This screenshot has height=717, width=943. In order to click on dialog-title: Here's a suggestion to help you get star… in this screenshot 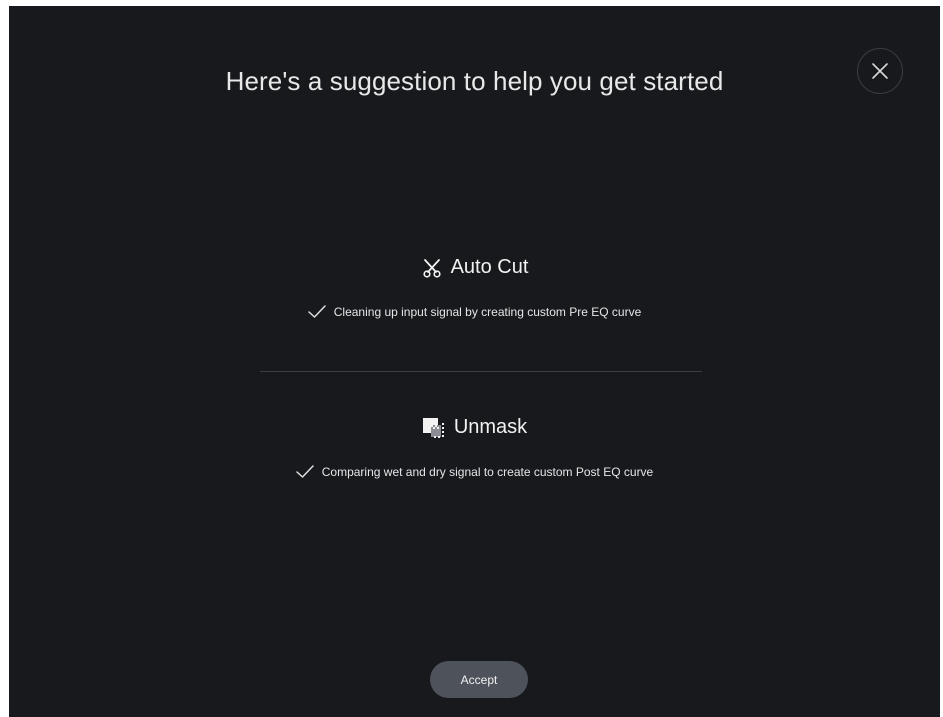, I will do `click(474, 81)`.